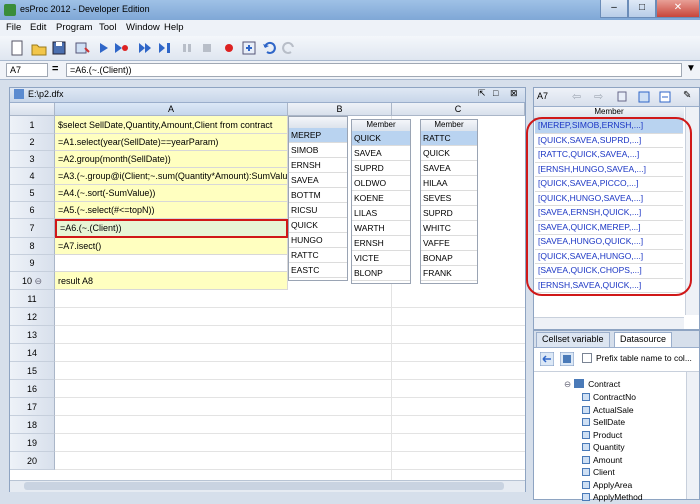 This screenshot has width=700, height=504. Describe the element at coordinates (607, 485) in the screenshot. I see `field-item: ApplyArea` at that location.